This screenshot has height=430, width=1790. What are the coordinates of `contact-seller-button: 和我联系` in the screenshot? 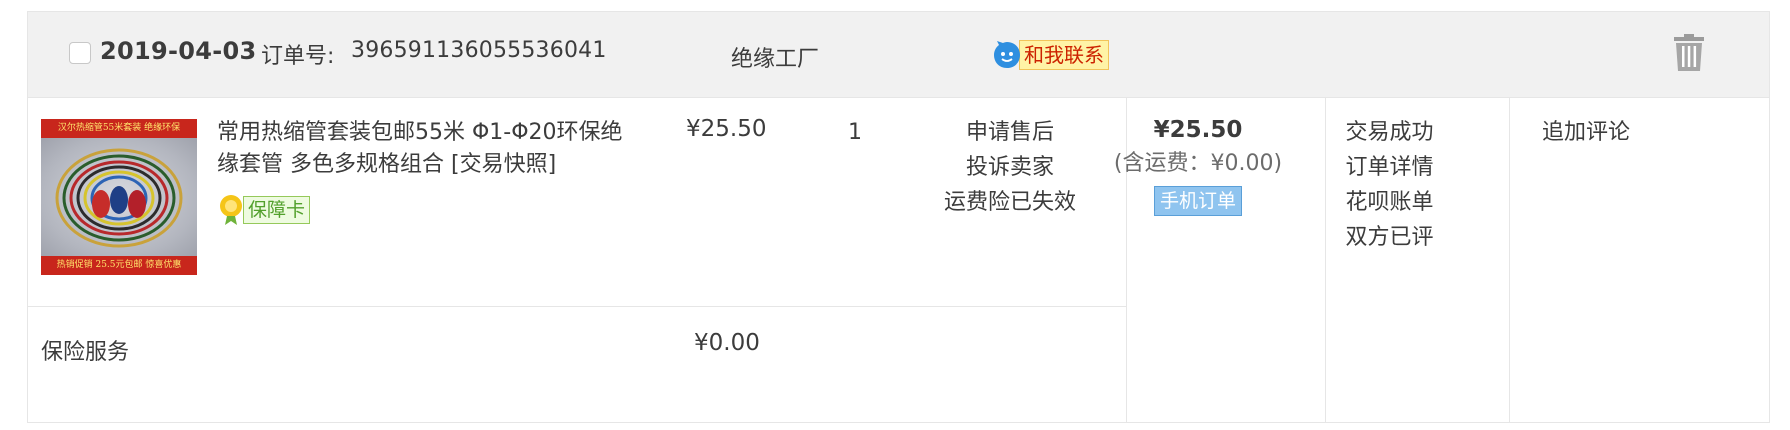 It's located at (1050, 55).